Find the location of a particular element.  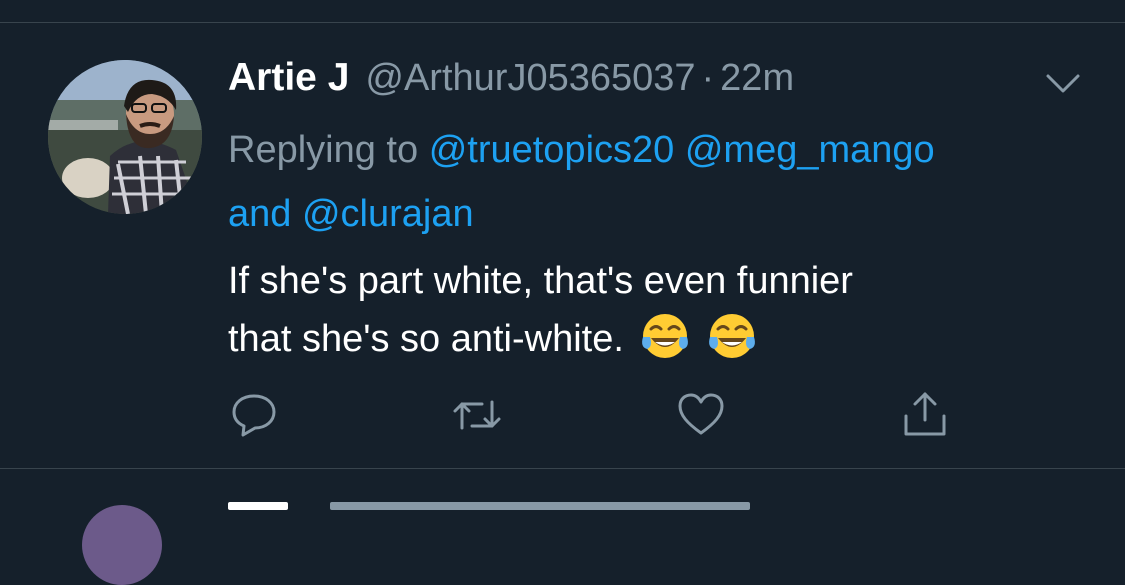

reply-button is located at coordinates (254, 415).